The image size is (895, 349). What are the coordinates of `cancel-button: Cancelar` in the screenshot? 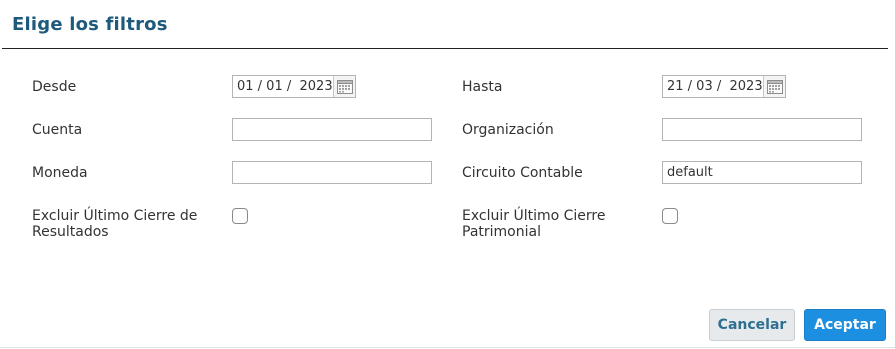 It's located at (752, 325).